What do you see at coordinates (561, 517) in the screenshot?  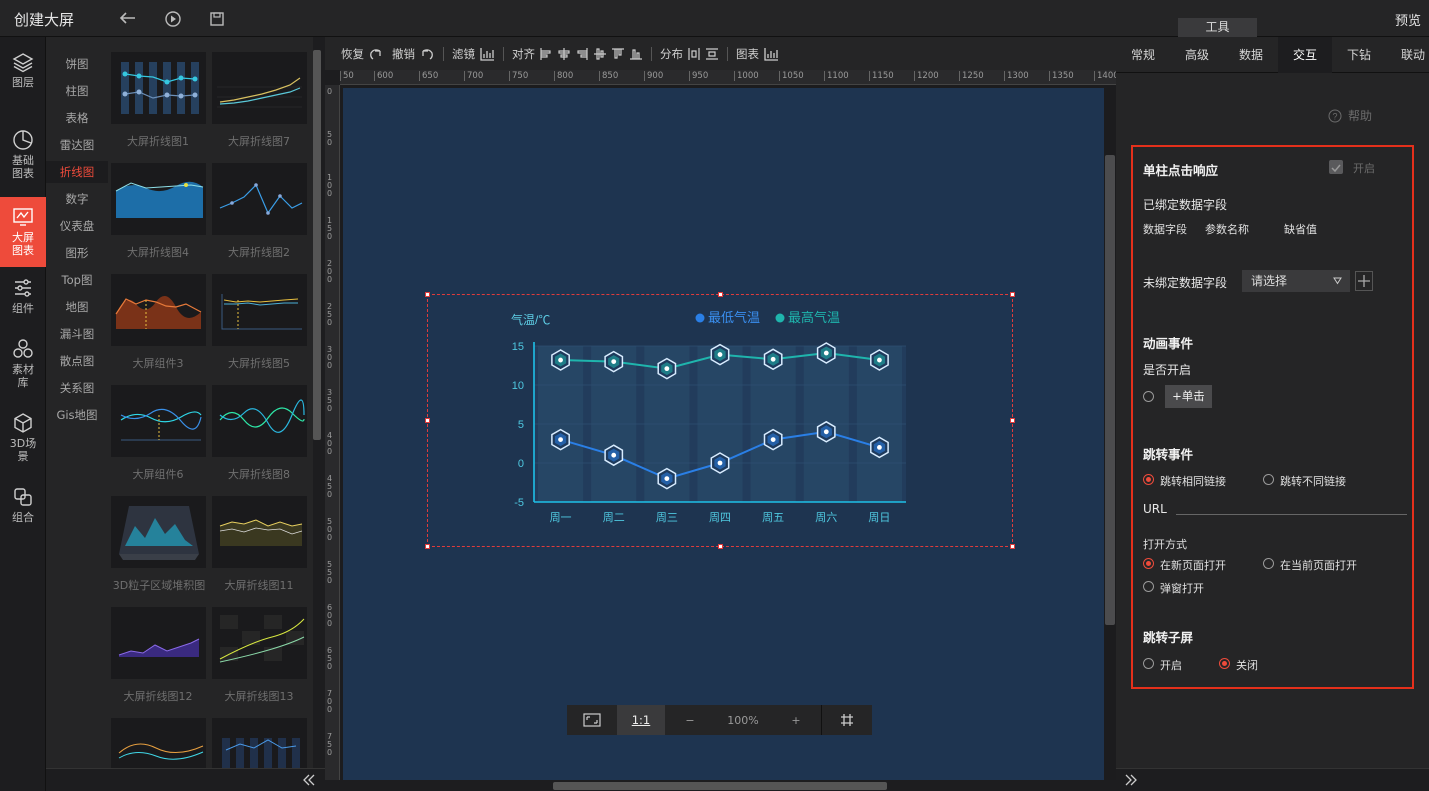 I see `x-tick-label: 周一` at bounding box center [561, 517].